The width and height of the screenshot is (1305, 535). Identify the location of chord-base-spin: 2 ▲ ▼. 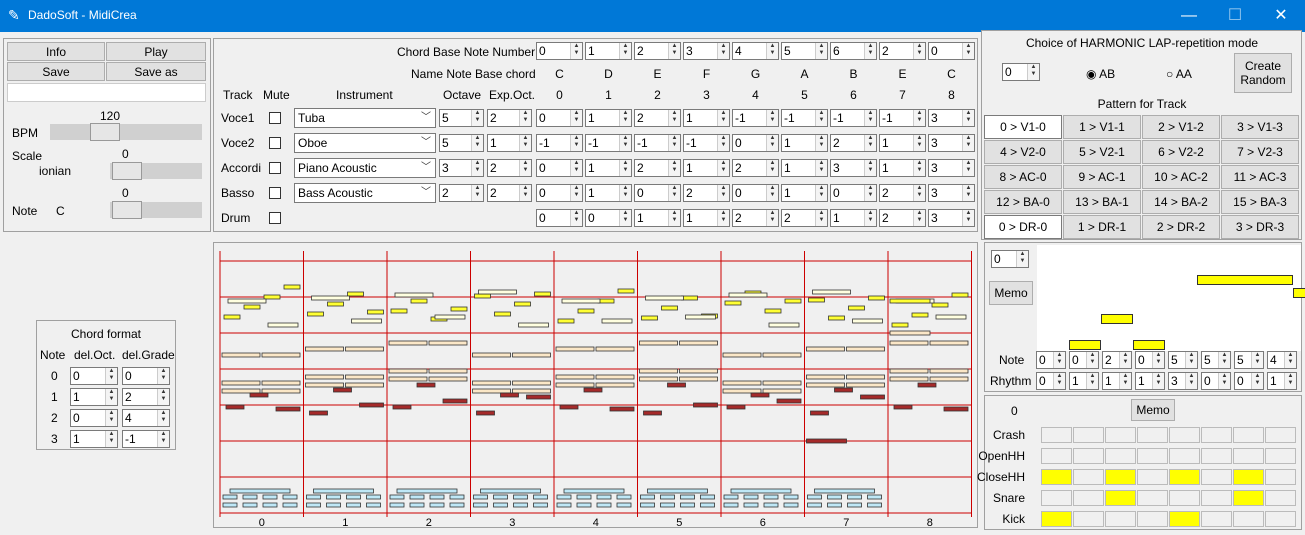
(902, 51).